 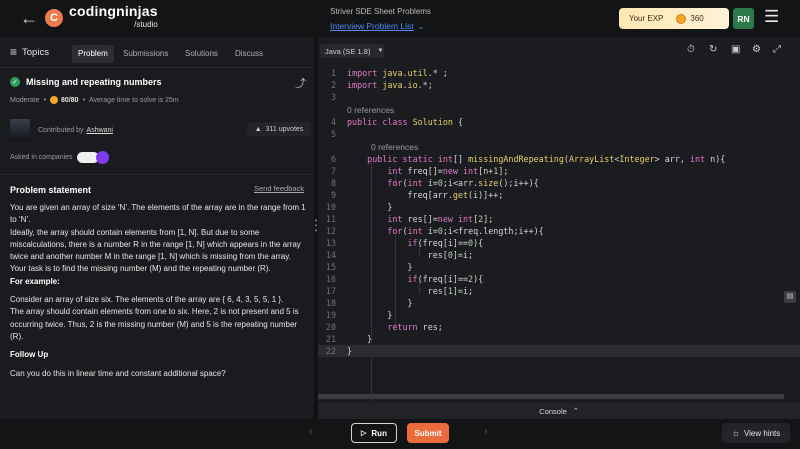 I want to click on gear-icon: ⚙, so click(x=756, y=49).